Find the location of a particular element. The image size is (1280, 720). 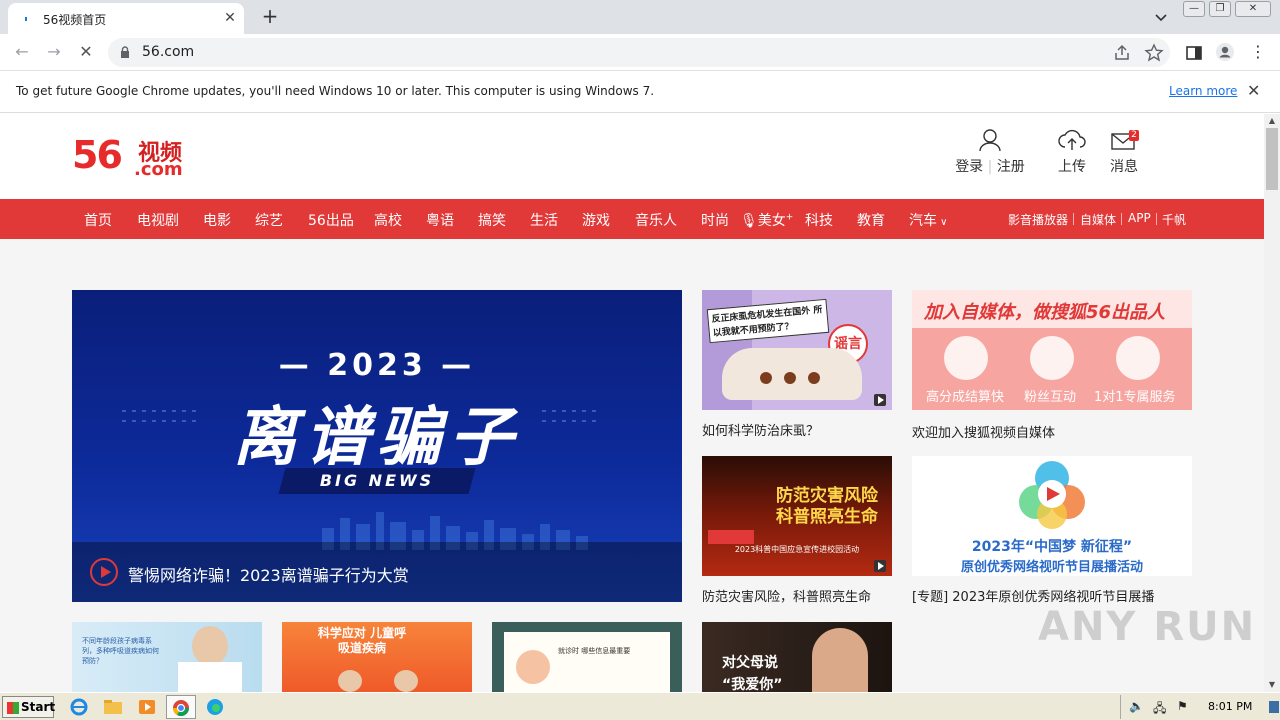

restore-button: ❐ is located at coordinates (1220, 9).